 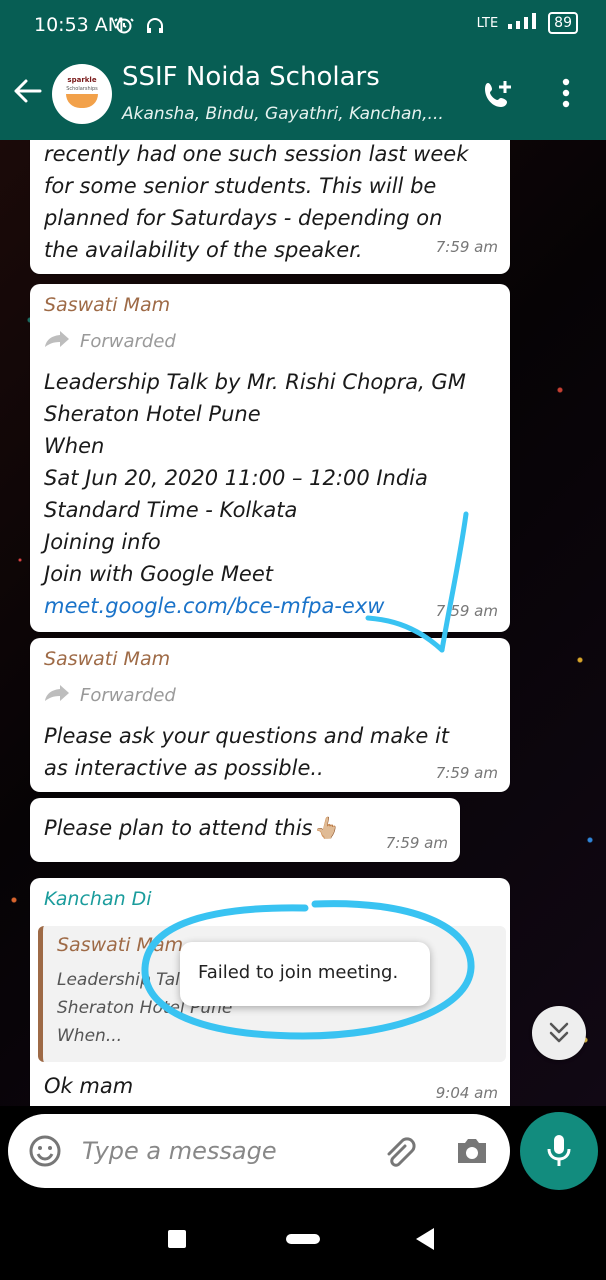 I want to click on meet-link: meet.google.com/bce-mfpa-exw, so click(x=214, y=606).